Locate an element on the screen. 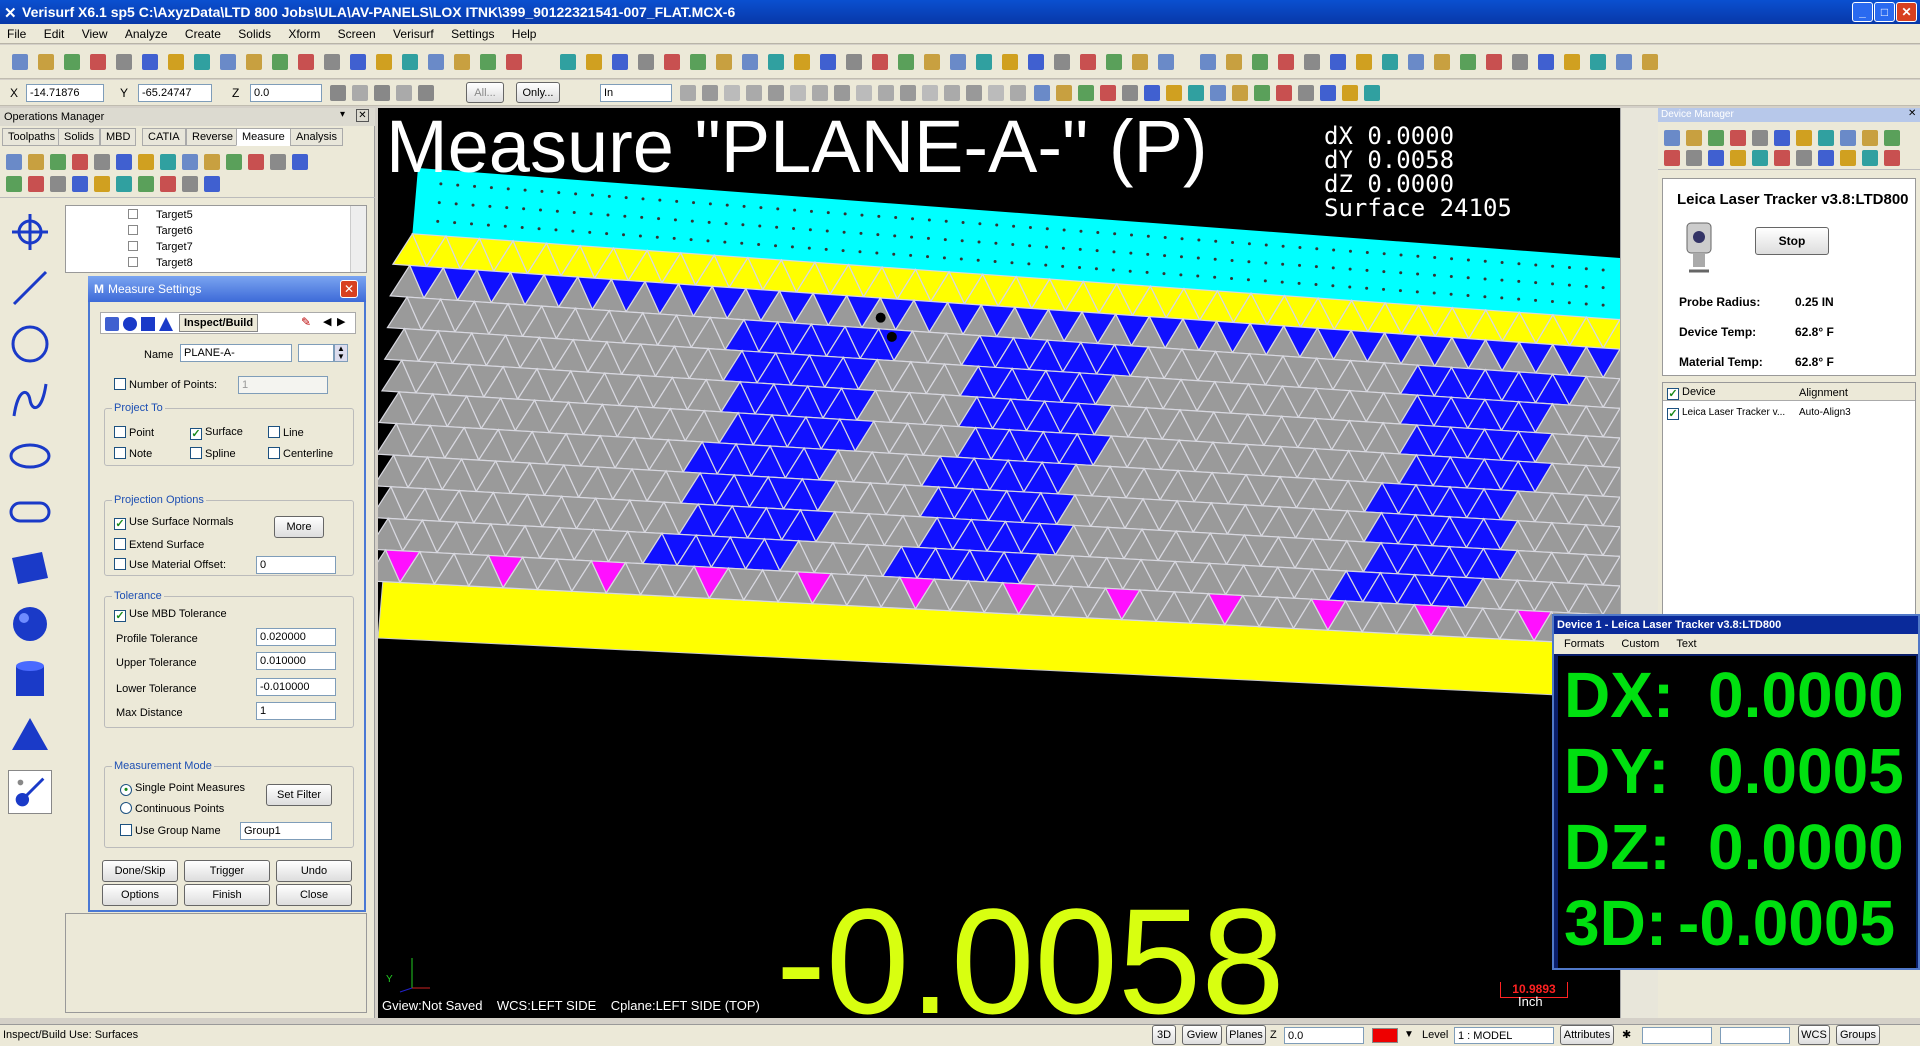 The width and height of the screenshot is (1920, 1046). use-mbd-tolerance-checkbox: ✓ Use MBD Tolerance is located at coordinates (170, 615).